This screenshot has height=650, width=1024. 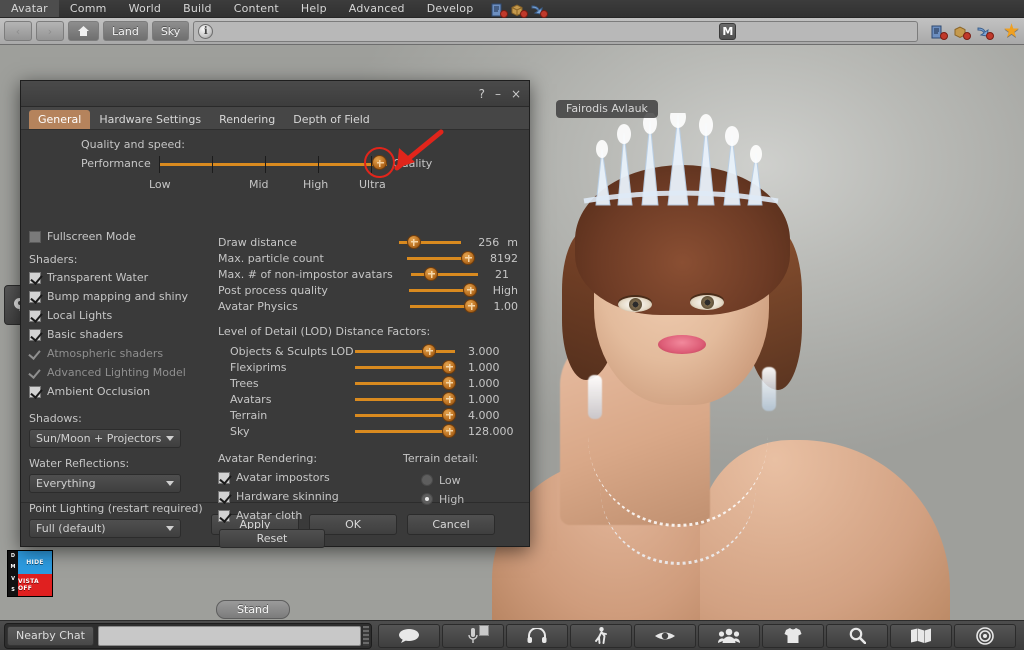 I want to click on shader-bump-mapping-checkbox, so click(x=35, y=296).